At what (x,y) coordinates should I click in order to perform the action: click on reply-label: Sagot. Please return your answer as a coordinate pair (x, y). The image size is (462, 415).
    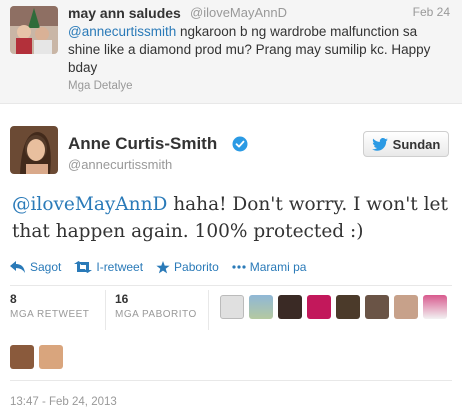
    Looking at the image, I should click on (46, 267).